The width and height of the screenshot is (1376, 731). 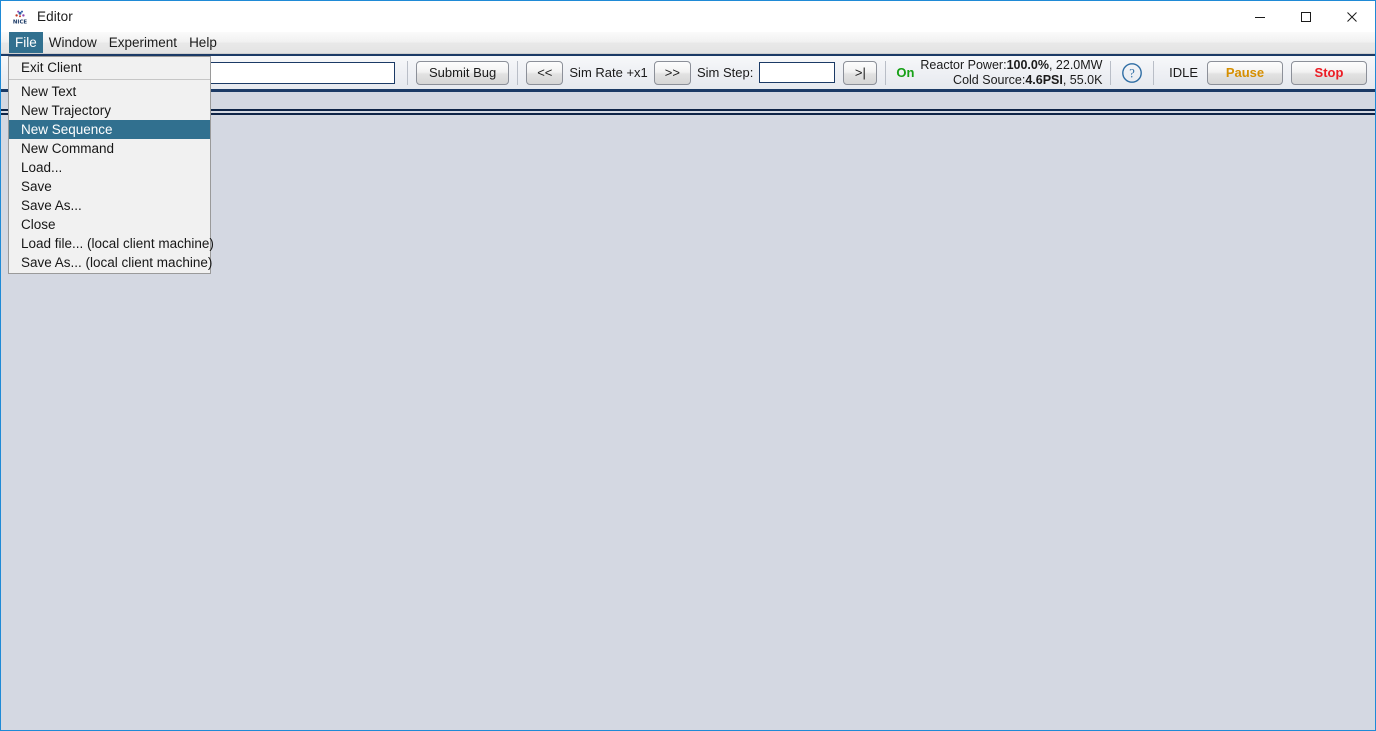 I want to click on menu-item-new-trajectory: New Trajectory, so click(x=109, y=110).